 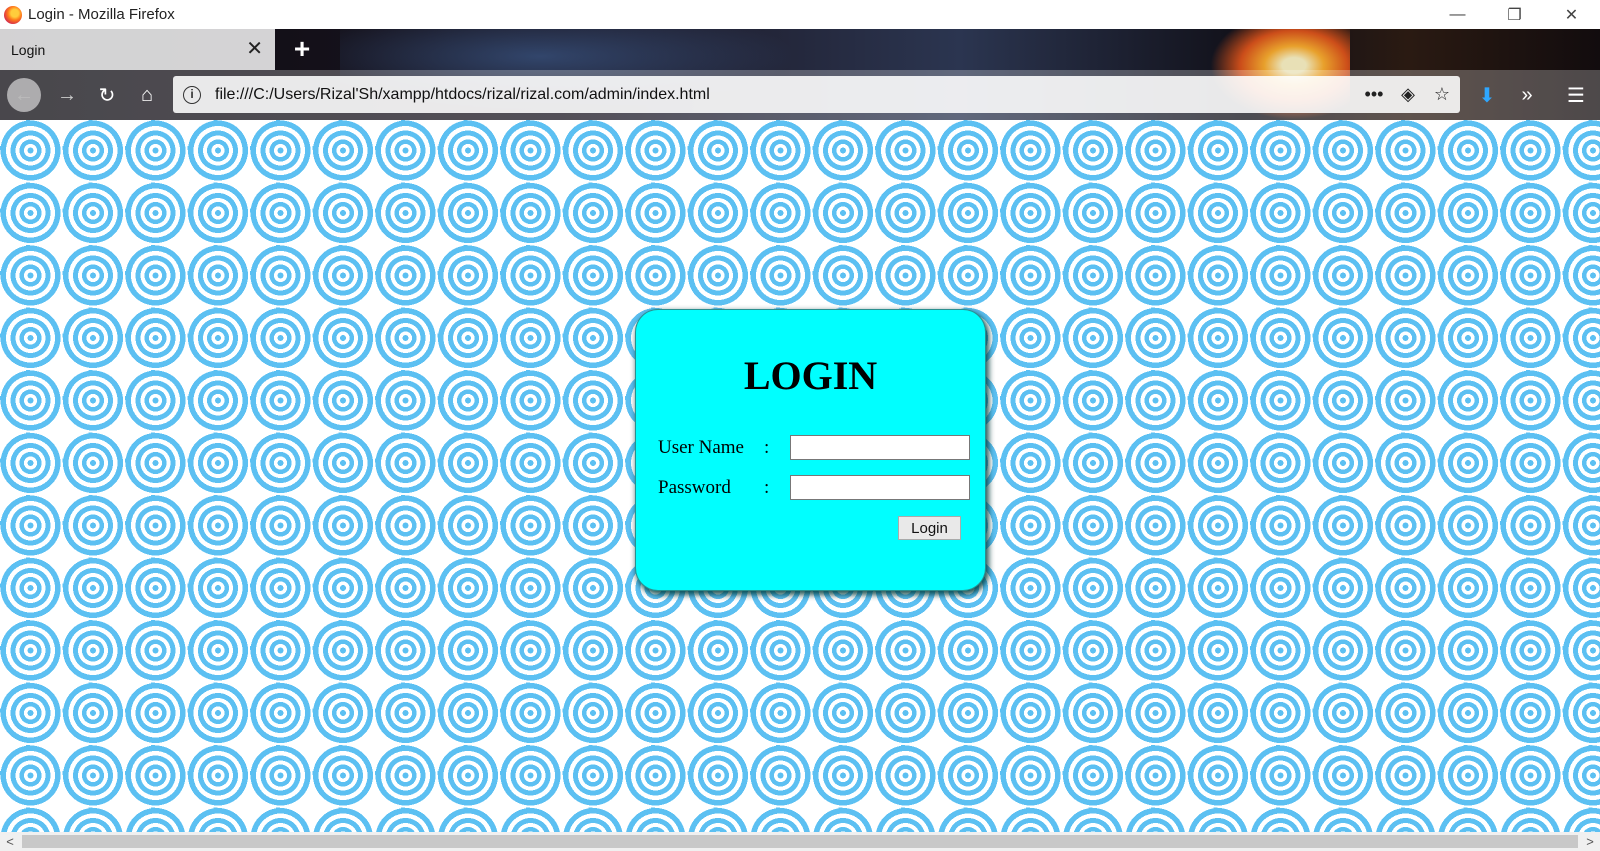 I want to click on reload-button: ↻, so click(x=107, y=95).